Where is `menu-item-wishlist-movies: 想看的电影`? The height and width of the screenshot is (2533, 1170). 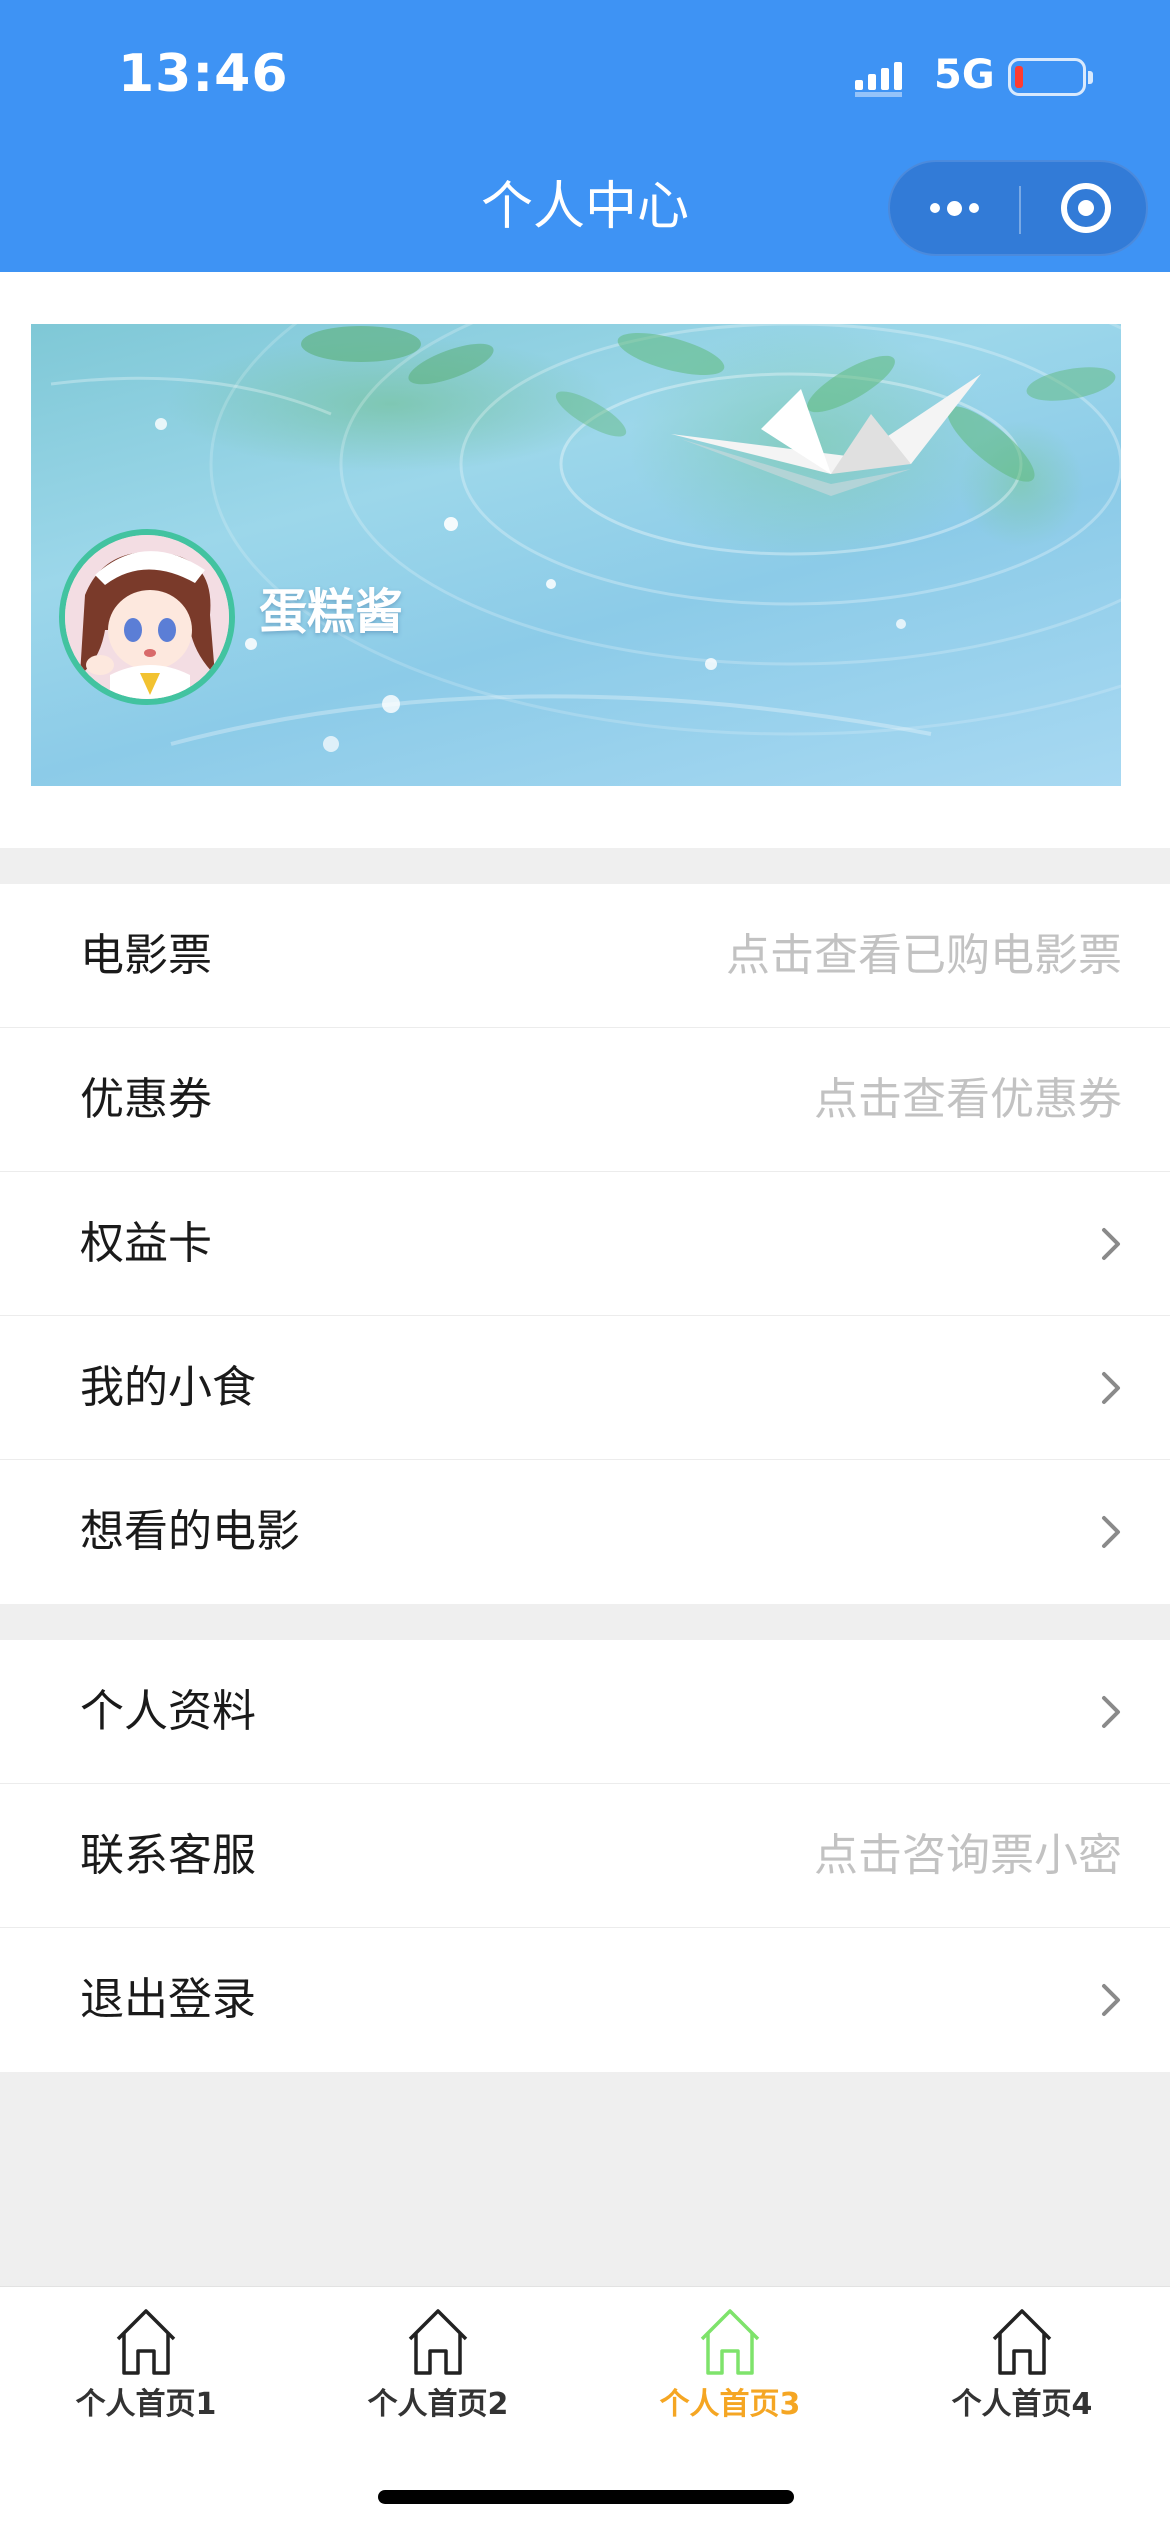 menu-item-wishlist-movies: 想看的电影 is located at coordinates (585, 1532).